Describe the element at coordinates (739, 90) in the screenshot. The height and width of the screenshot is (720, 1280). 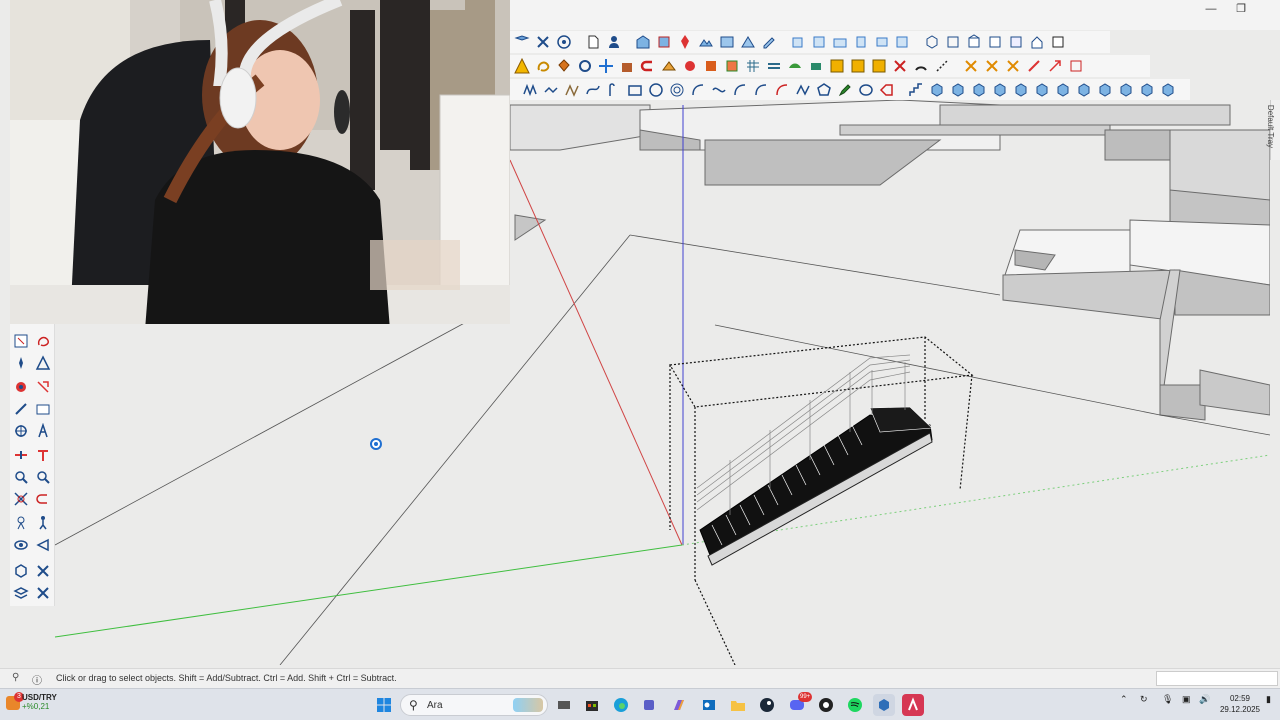
I see `arc-2pt-icon` at that location.